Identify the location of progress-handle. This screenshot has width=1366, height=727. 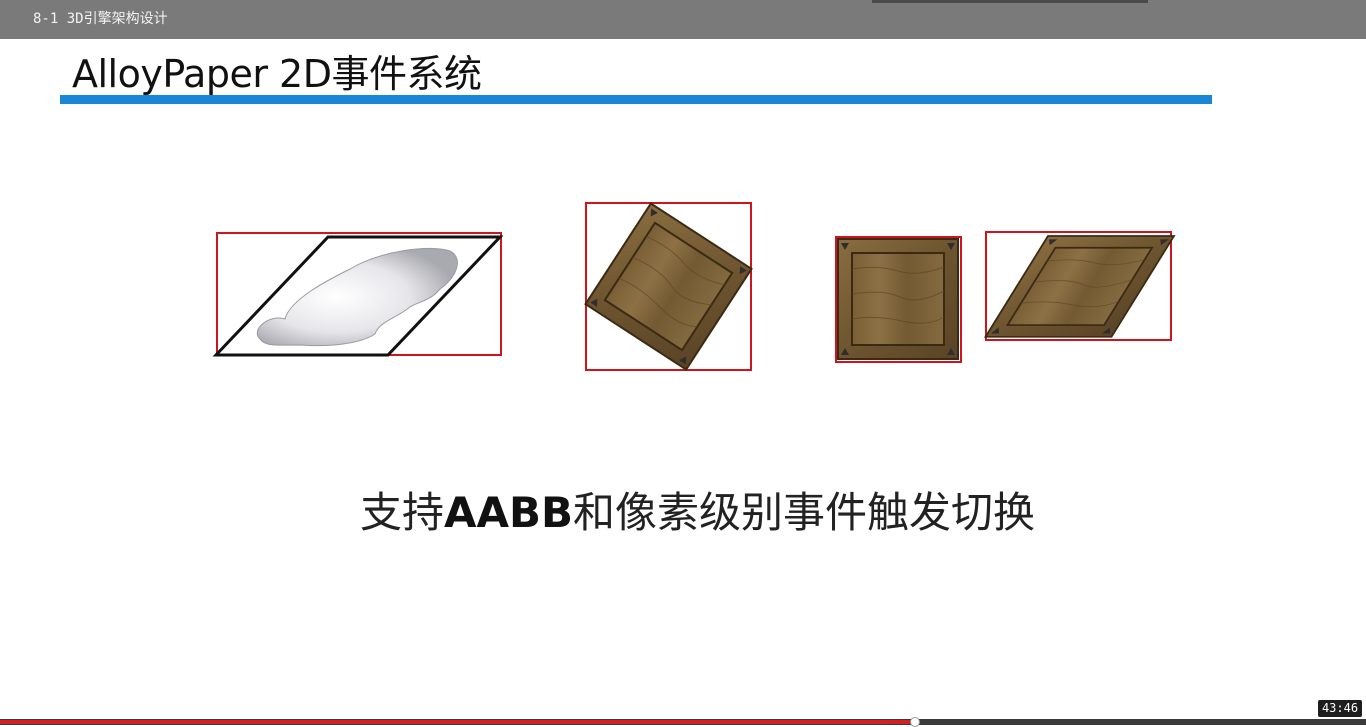
(915, 722).